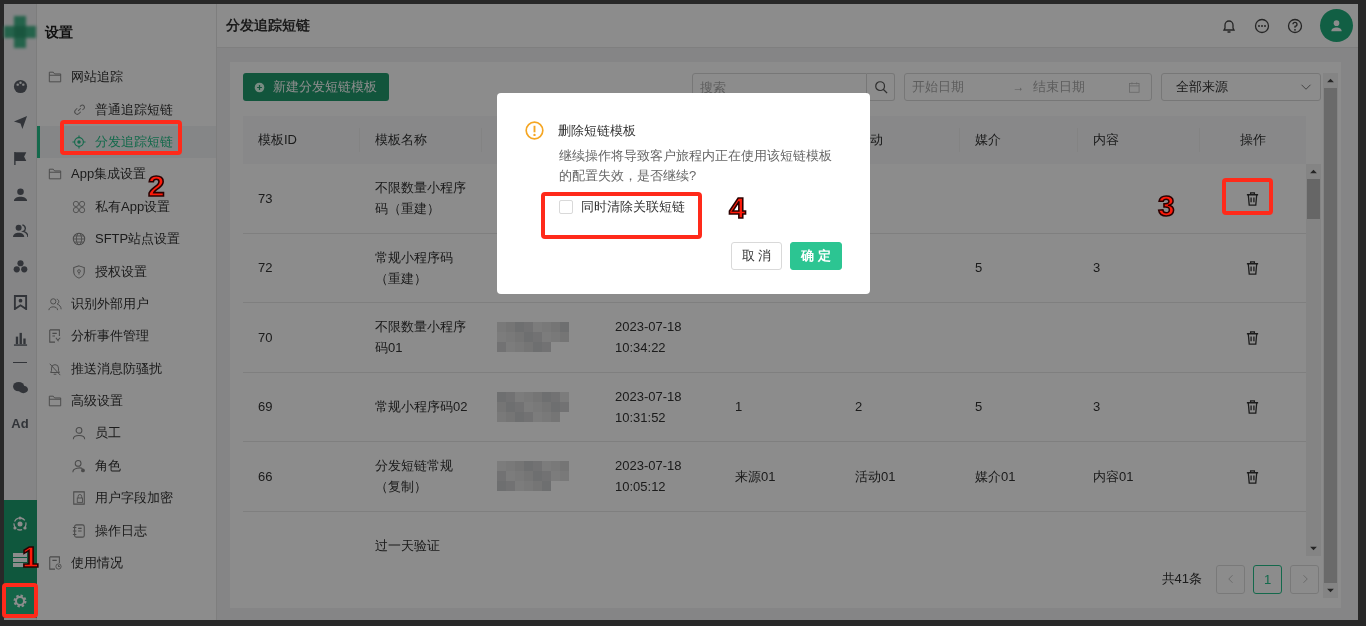 Image resolution: width=1366 pixels, height=626 pixels. Describe the element at coordinates (121, 271) in the screenshot. I see `sidebar-item: 授权设置` at that location.